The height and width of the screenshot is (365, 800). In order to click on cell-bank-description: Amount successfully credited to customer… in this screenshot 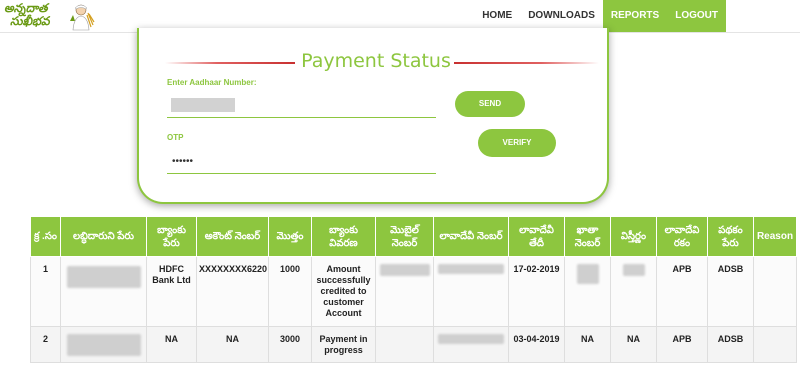, I will do `click(343, 291)`.